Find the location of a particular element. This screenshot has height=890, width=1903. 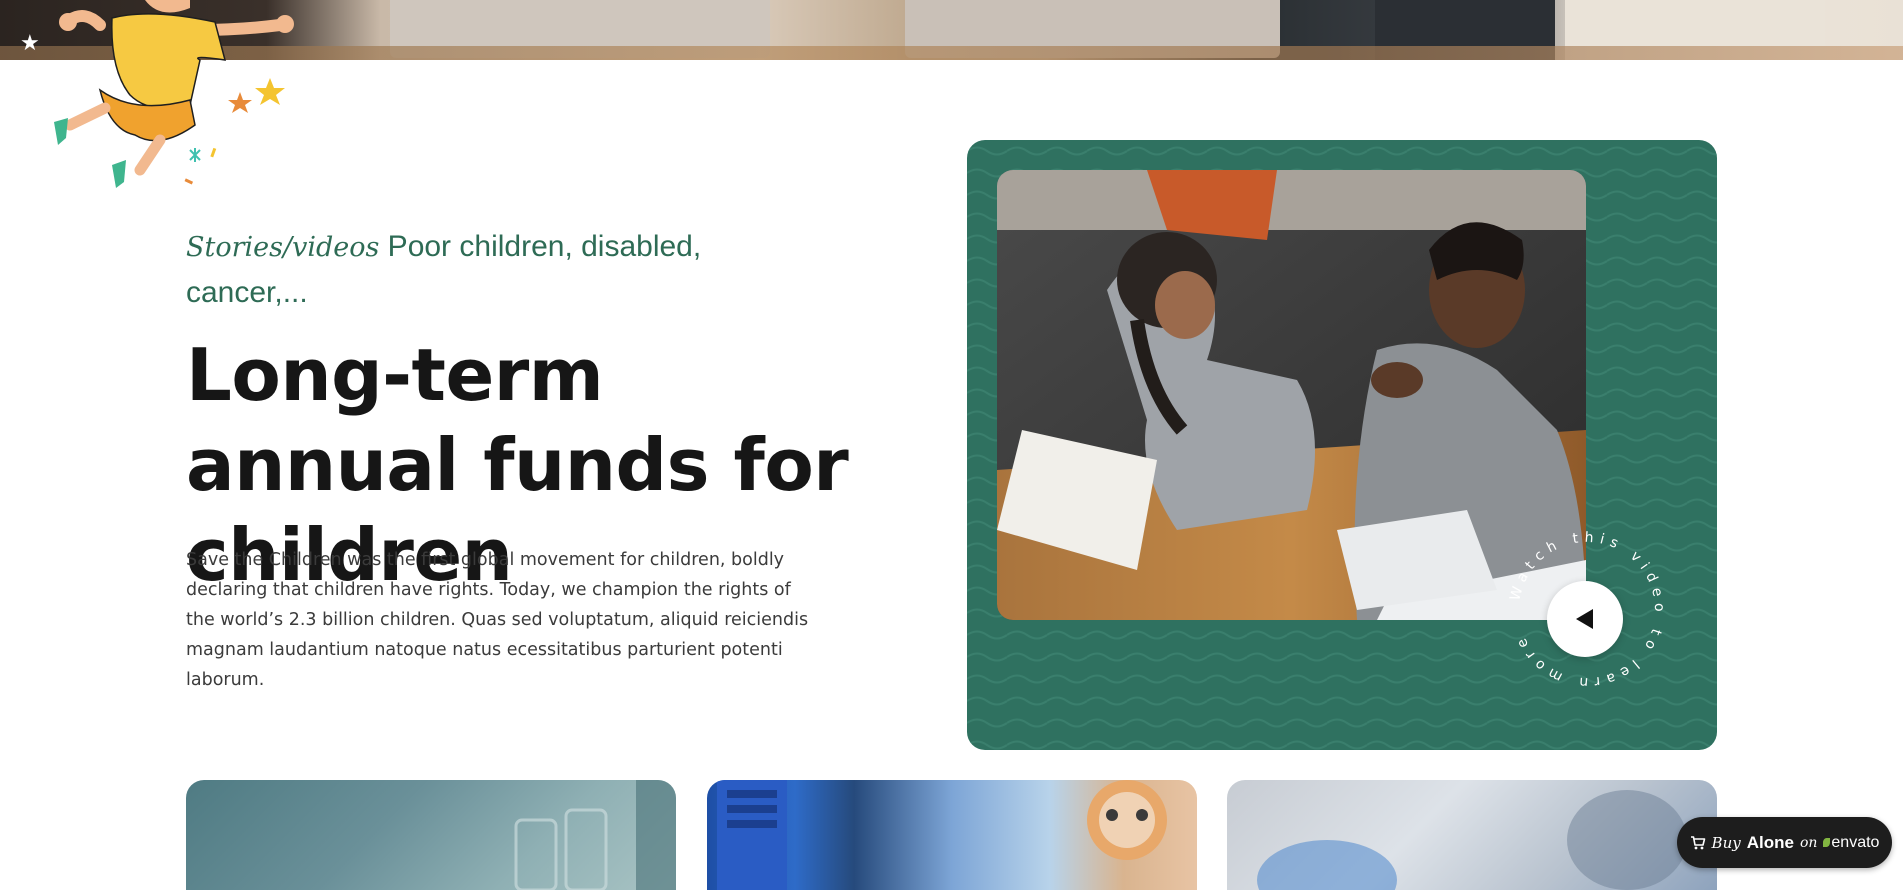

envato-logo: envato is located at coordinates (1851, 843).